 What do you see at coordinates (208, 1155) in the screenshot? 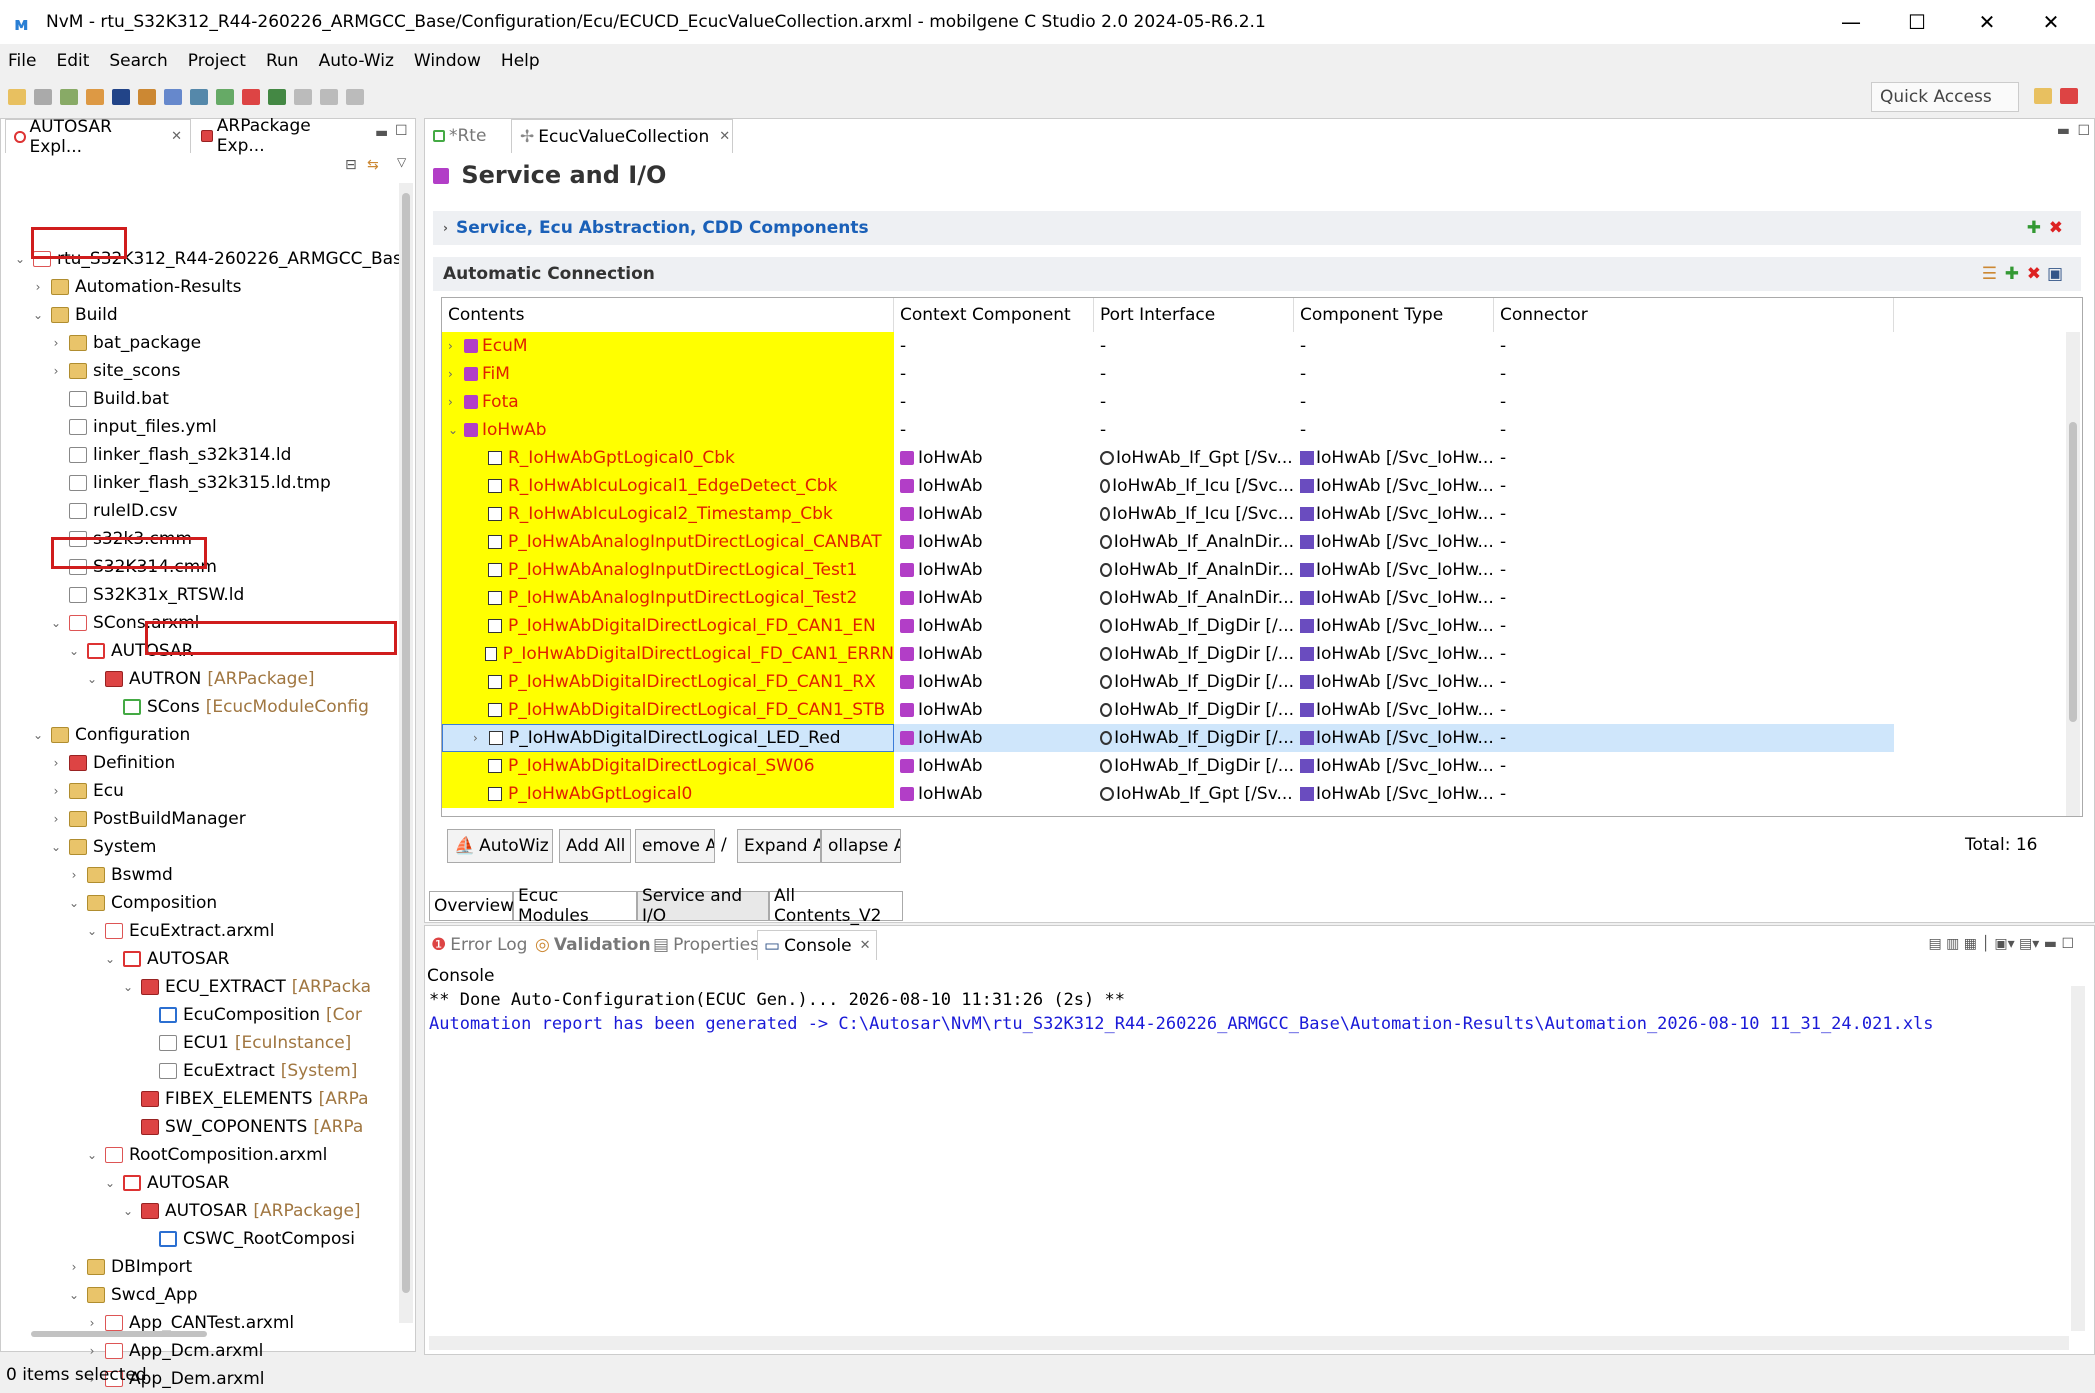
I see `tree-item: ⌄ RootComposition.arxml` at bounding box center [208, 1155].